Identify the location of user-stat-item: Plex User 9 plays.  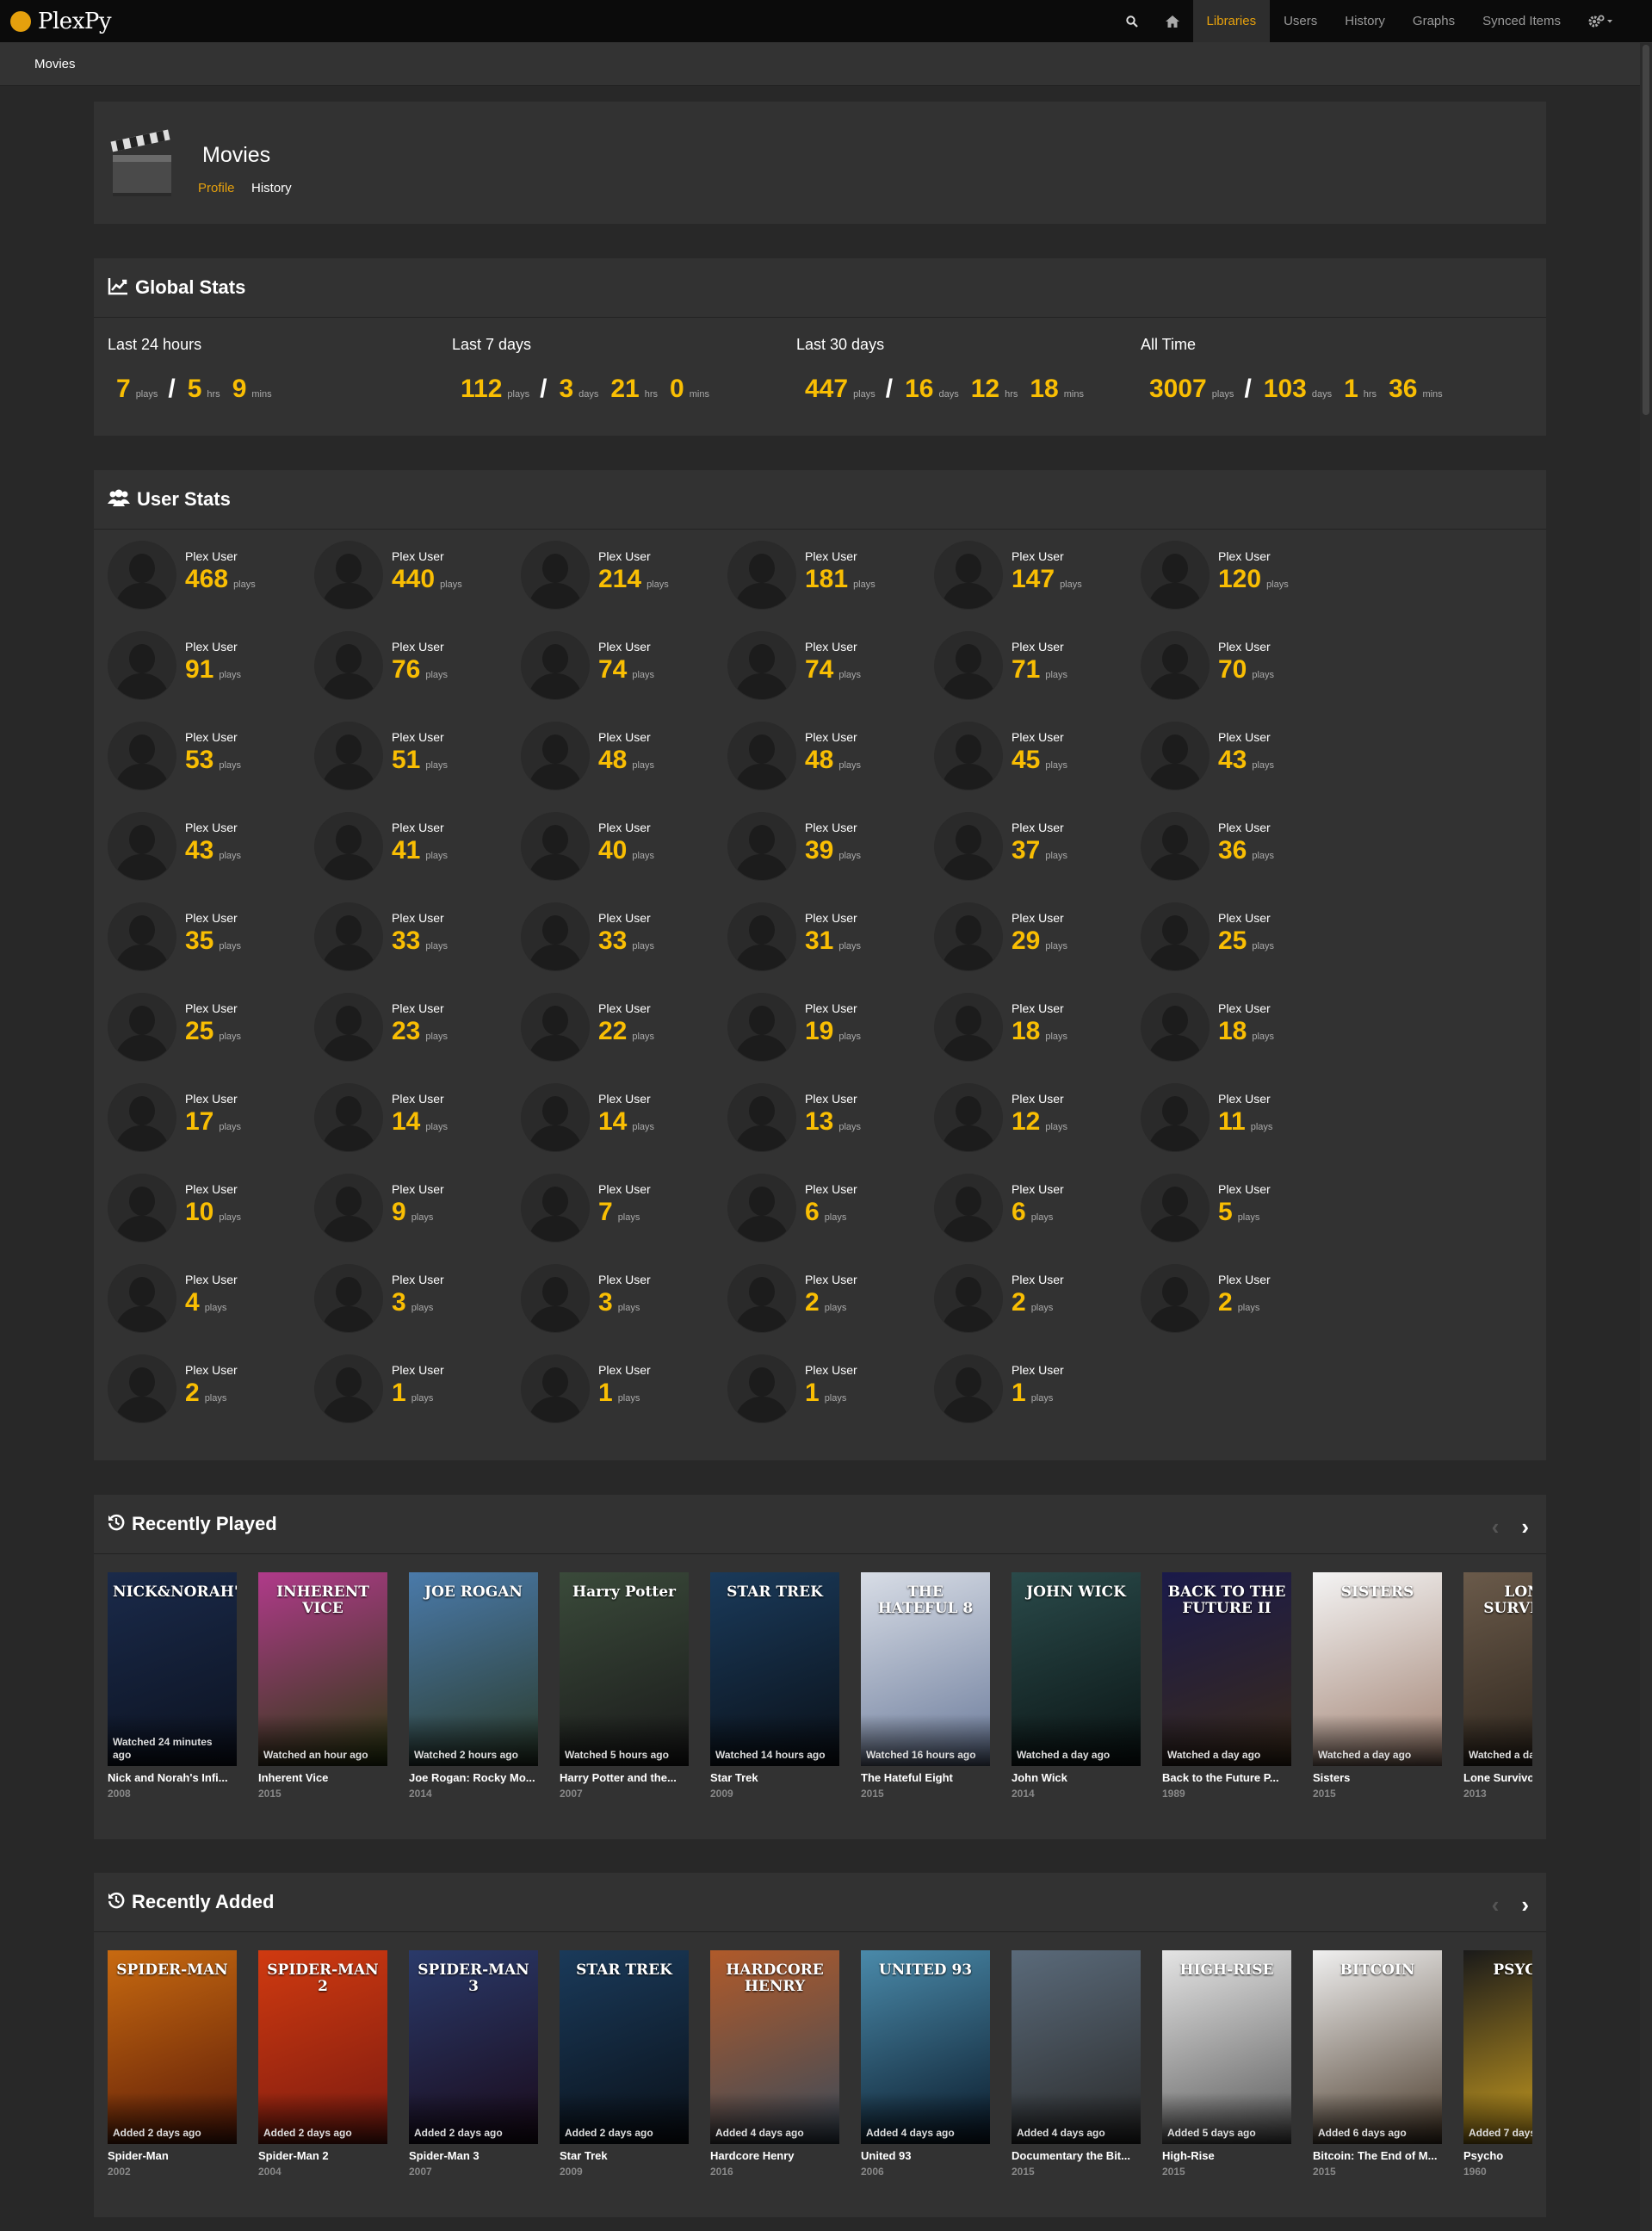
(418, 1211).